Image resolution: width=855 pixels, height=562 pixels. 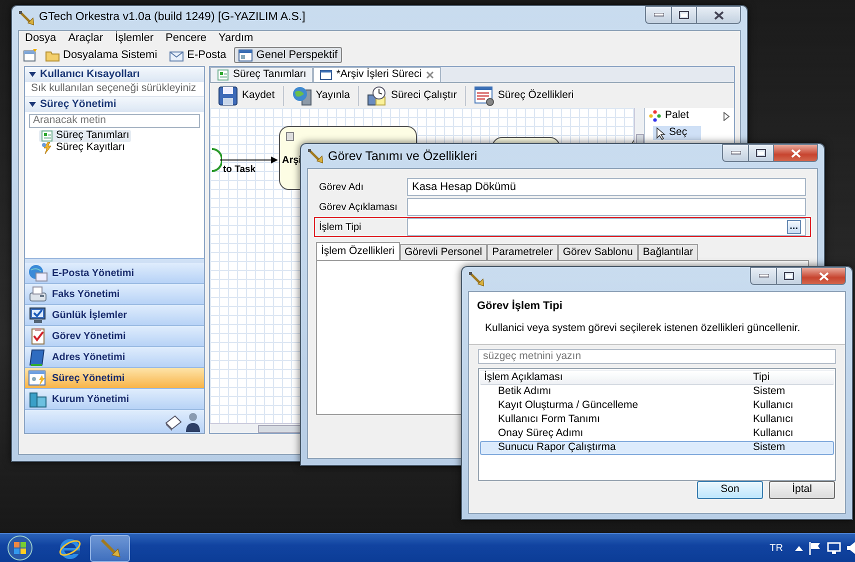 I want to click on module-button: Görev Yönetimi, so click(x=114, y=336).